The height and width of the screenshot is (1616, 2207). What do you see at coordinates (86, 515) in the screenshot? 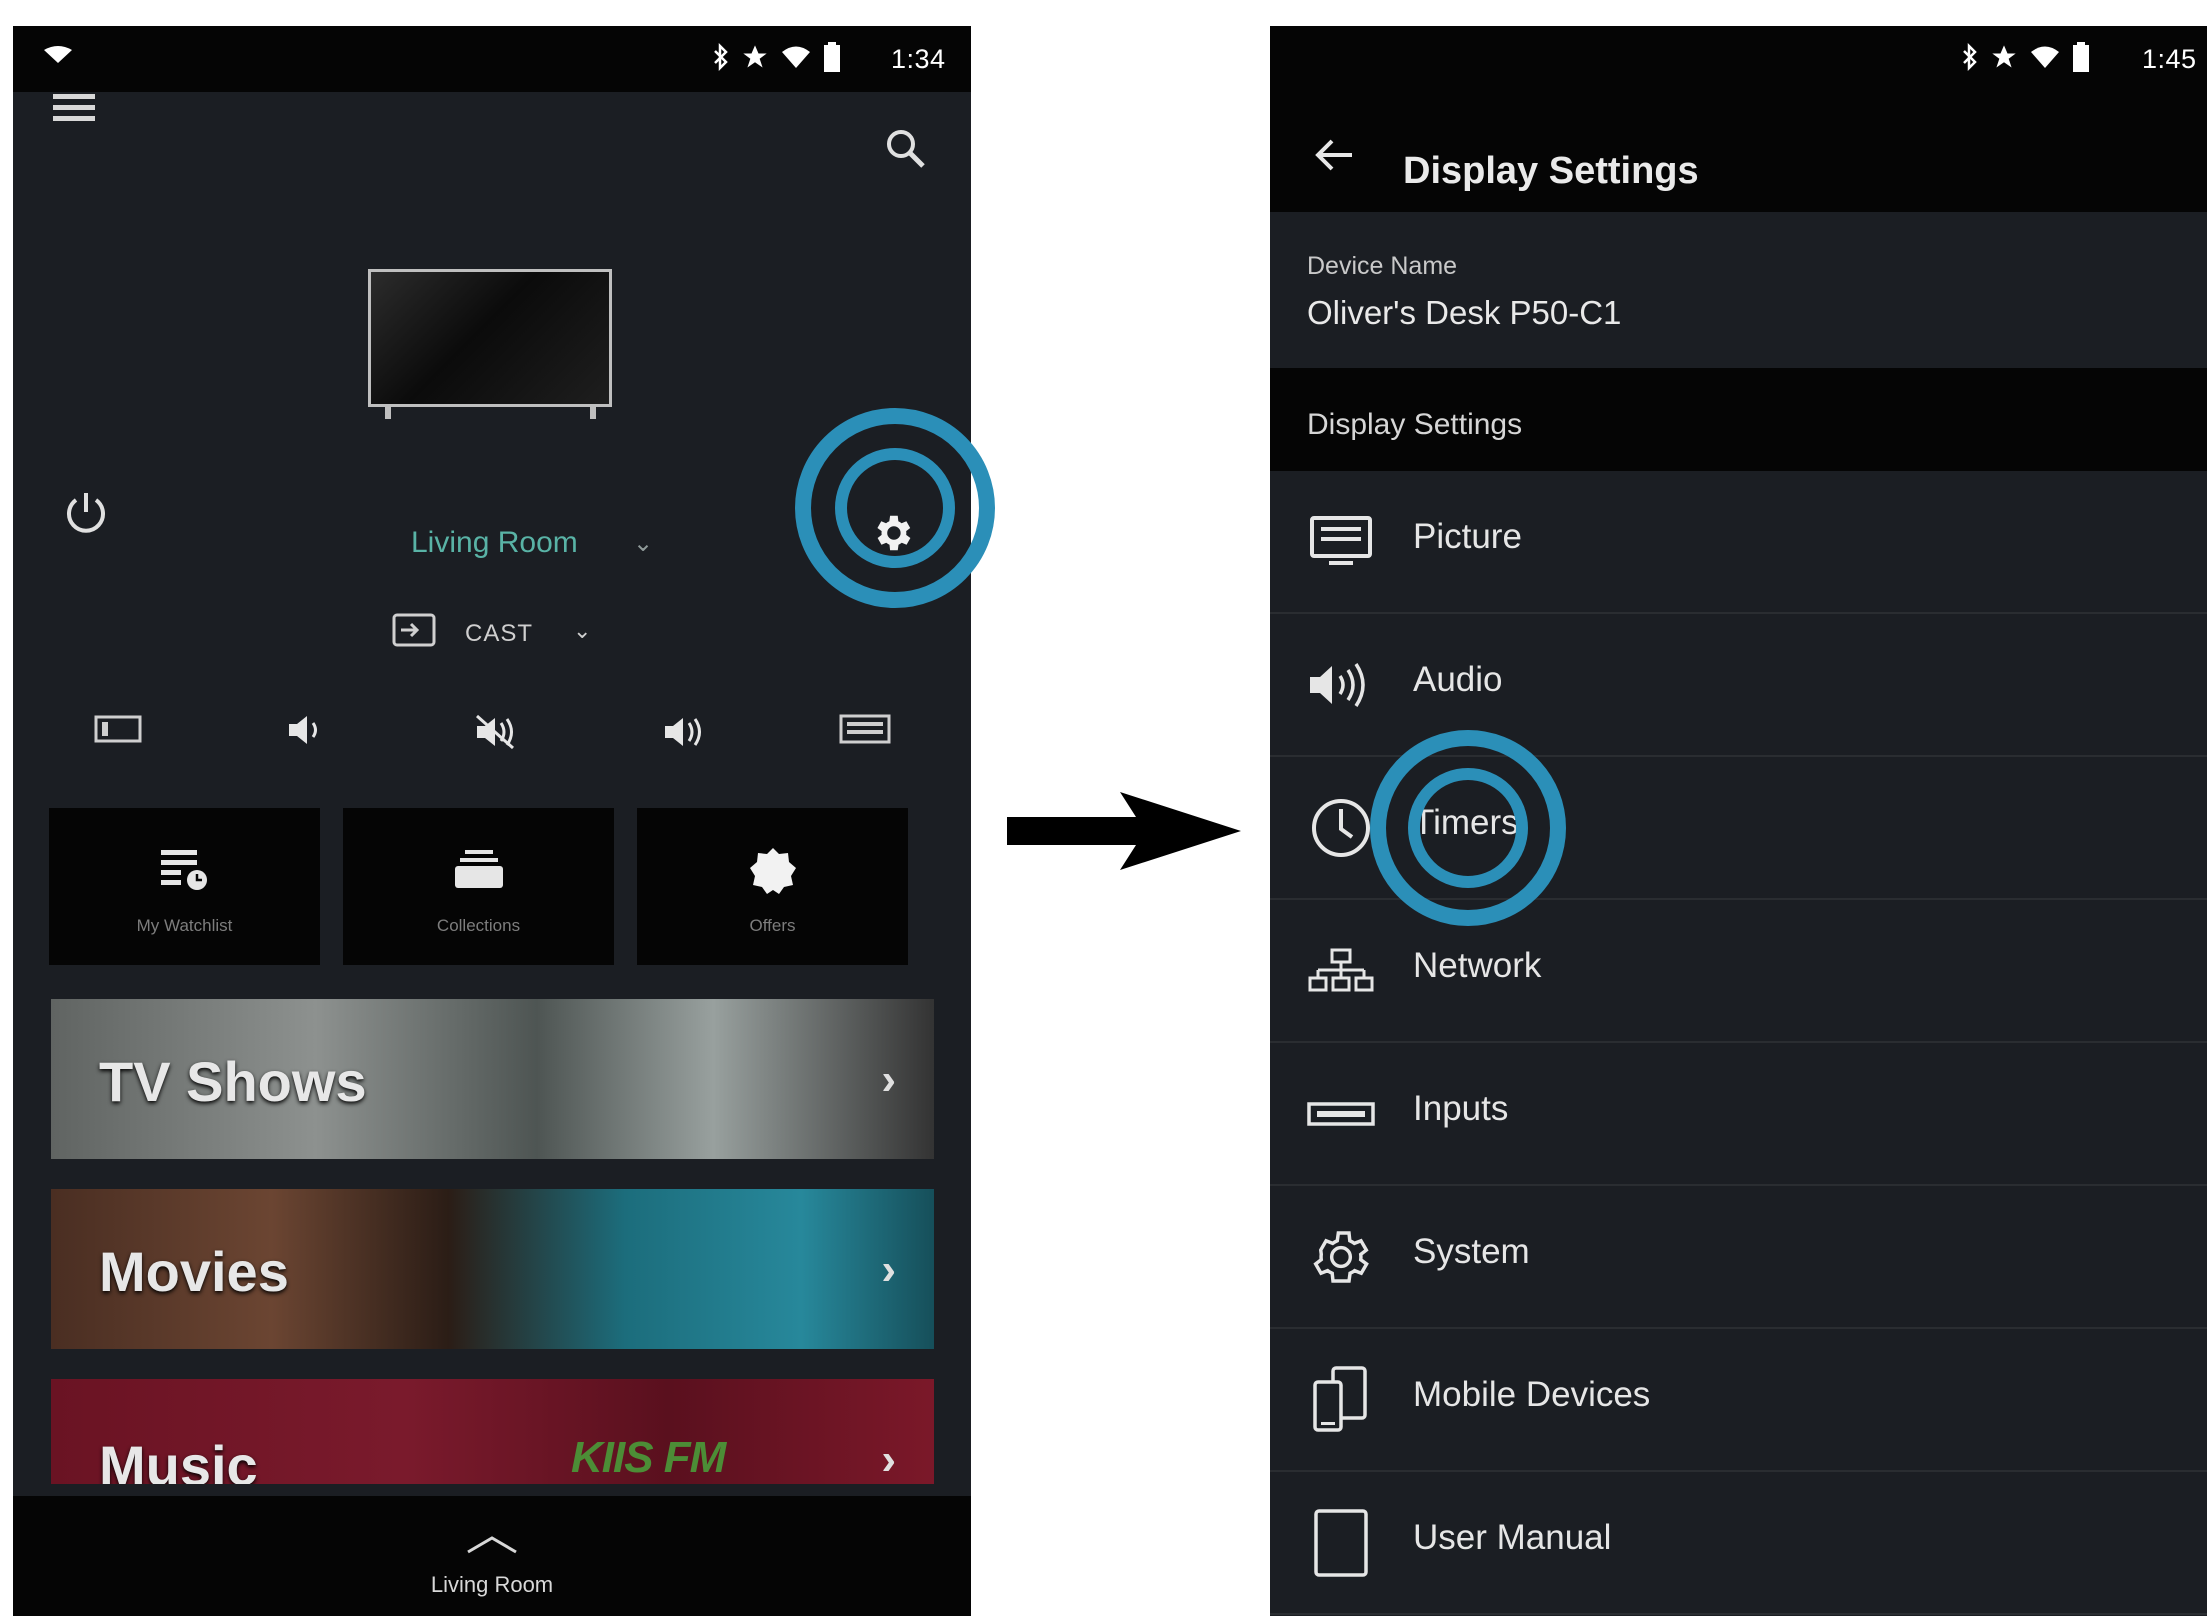
I see `power-icon` at bounding box center [86, 515].